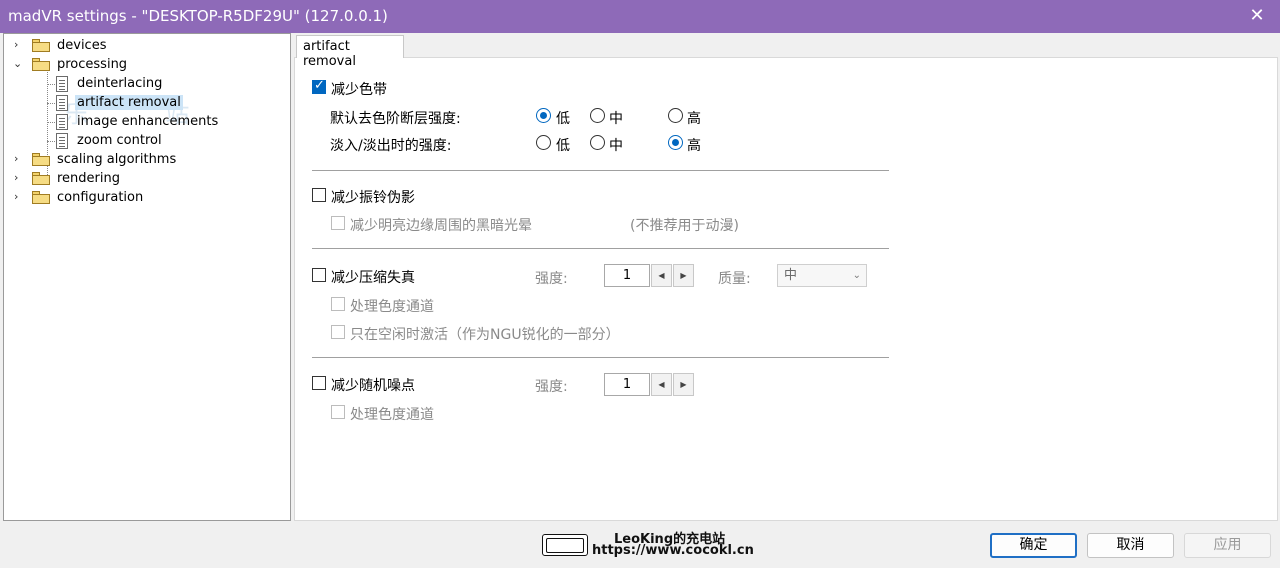 This screenshot has height=568, width=1280. Describe the element at coordinates (359, 90) in the screenshot. I see `debanding-label: 减少色带` at that location.